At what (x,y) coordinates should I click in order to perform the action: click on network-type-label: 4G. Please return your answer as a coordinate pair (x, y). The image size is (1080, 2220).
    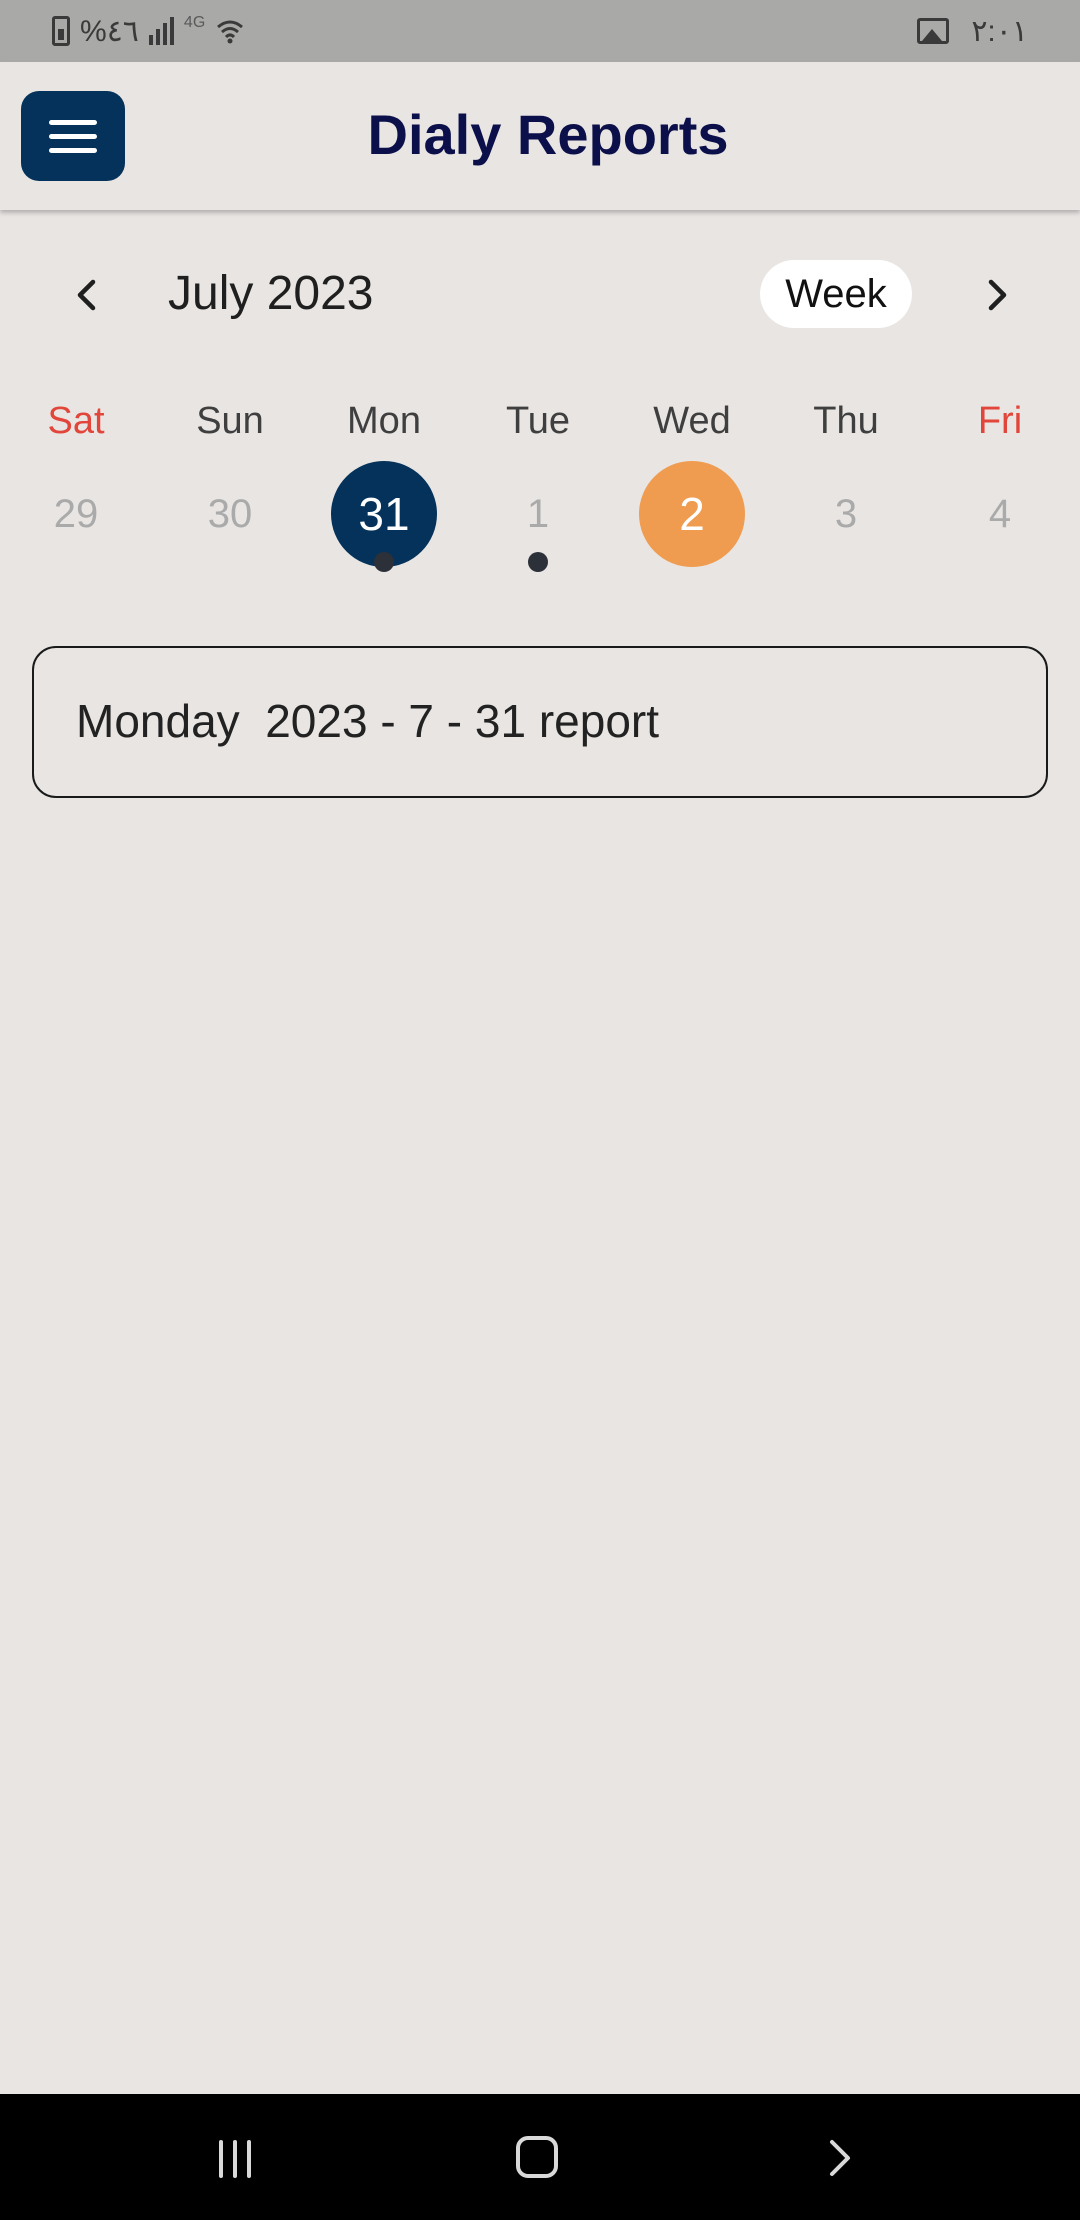
    Looking at the image, I should click on (194, 22).